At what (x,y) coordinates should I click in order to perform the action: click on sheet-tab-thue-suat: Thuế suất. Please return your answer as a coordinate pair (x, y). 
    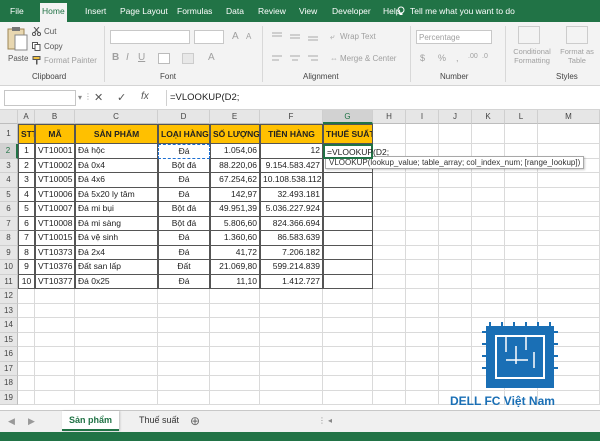
    Looking at the image, I should click on (159, 421).